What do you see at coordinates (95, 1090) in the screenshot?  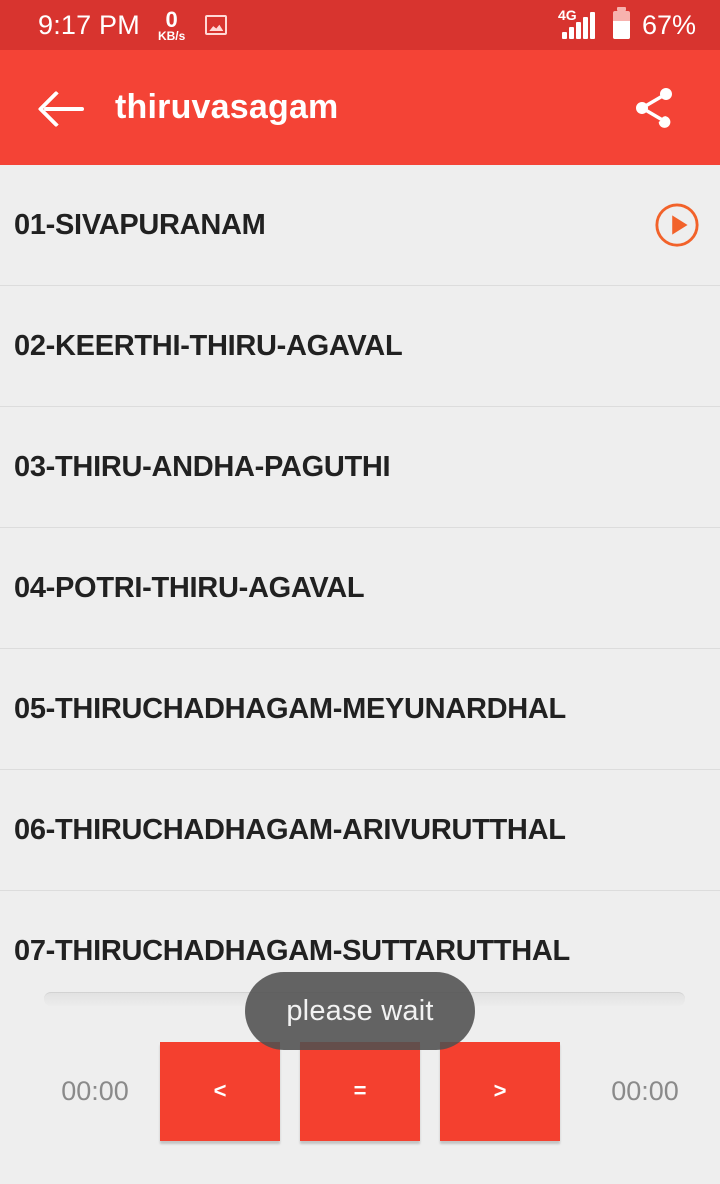 I see `elapsed-time-label: 00:00` at bounding box center [95, 1090].